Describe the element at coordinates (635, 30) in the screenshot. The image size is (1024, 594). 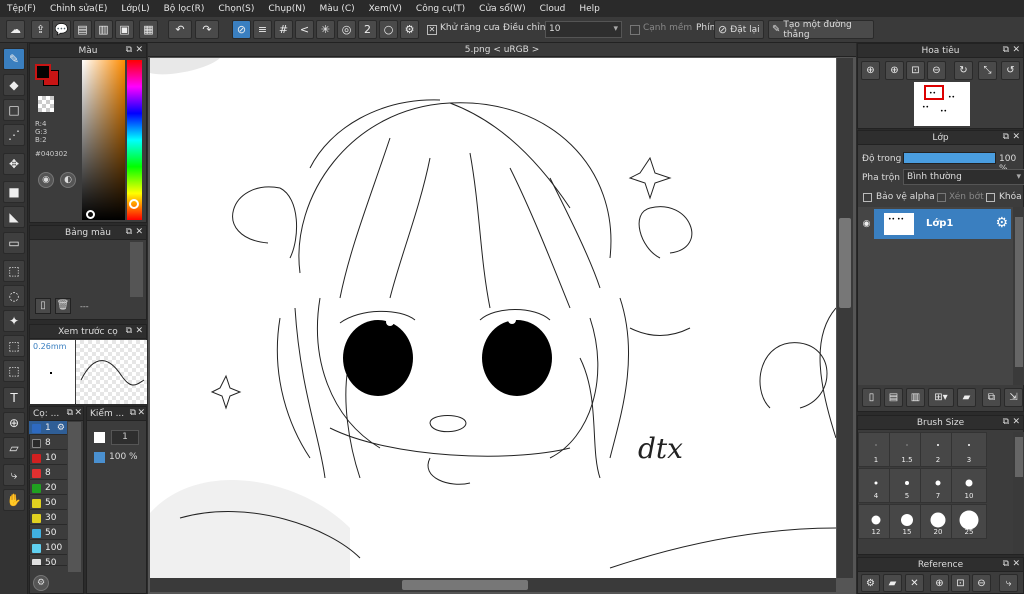
I see `sharp-checkbox` at that location.